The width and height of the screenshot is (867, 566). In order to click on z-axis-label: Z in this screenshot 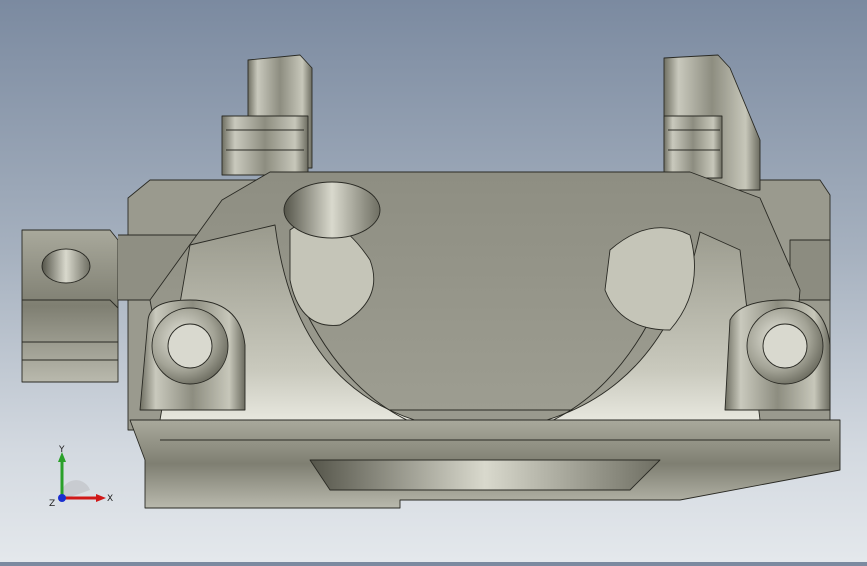, I will do `click(52, 504)`.